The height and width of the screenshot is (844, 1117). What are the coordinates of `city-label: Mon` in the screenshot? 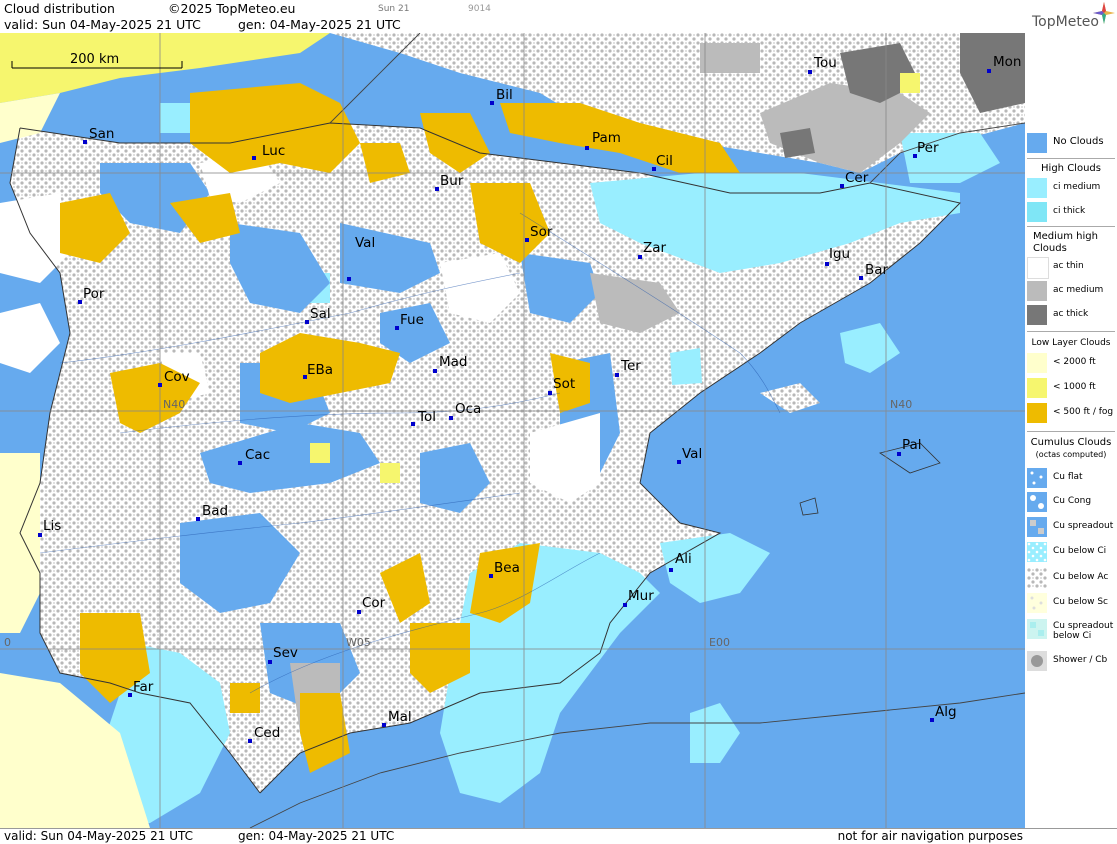 It's located at (1007, 62).